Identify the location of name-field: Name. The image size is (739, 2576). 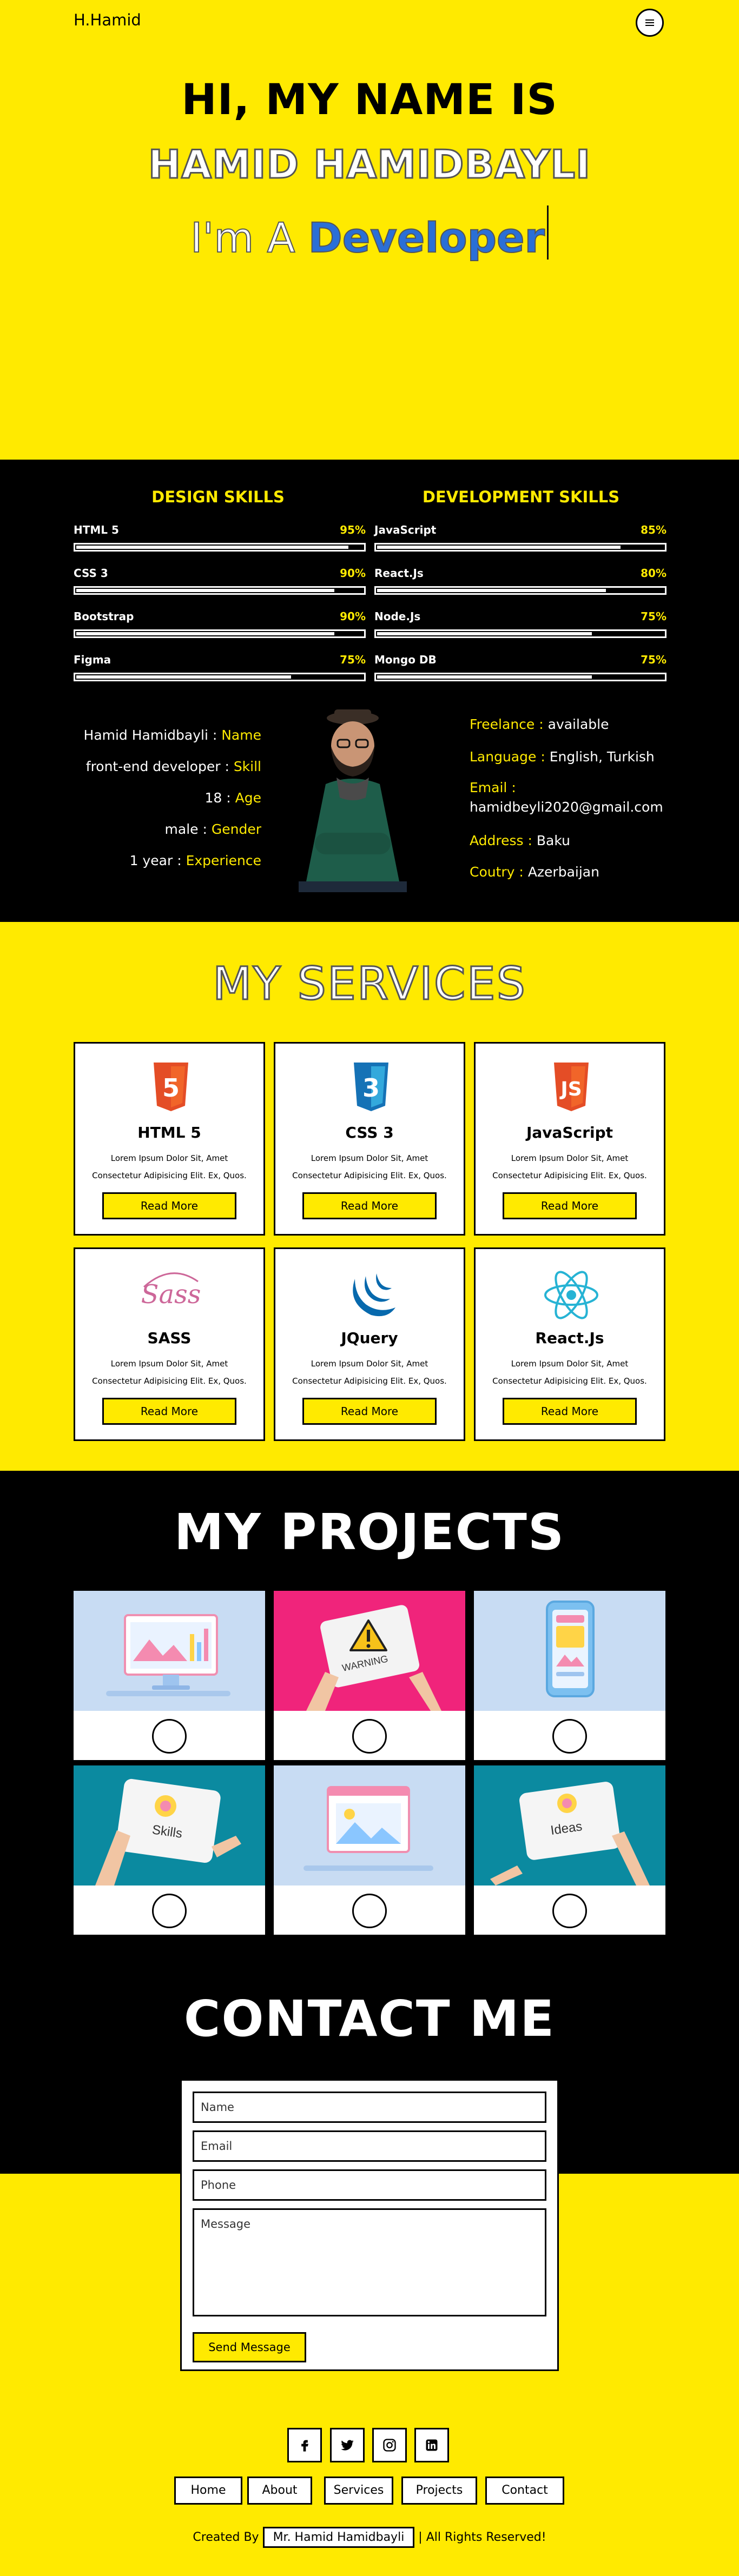
(369, 2107).